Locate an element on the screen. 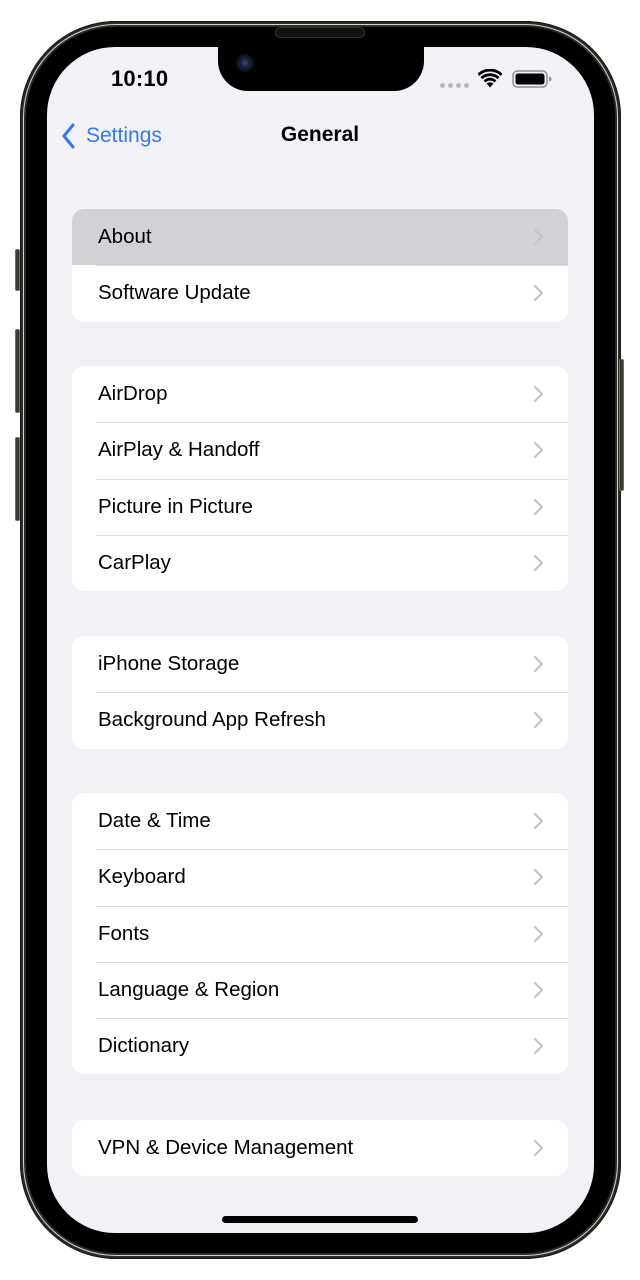 Image resolution: width=640 pixels, height=1280 pixels. row-language-region: Language & Region is located at coordinates (320, 990).